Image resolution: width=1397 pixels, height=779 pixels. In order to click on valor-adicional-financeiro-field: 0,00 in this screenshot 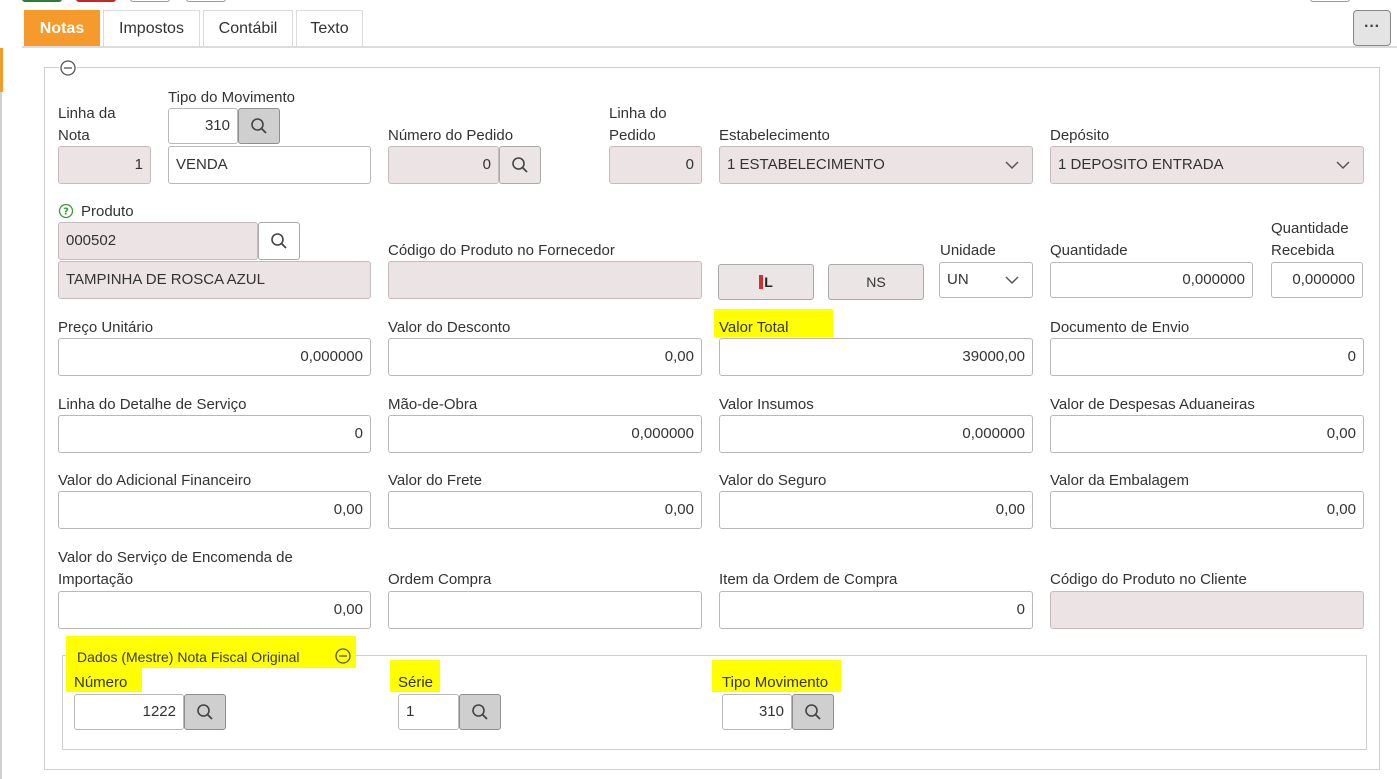, I will do `click(214, 510)`.